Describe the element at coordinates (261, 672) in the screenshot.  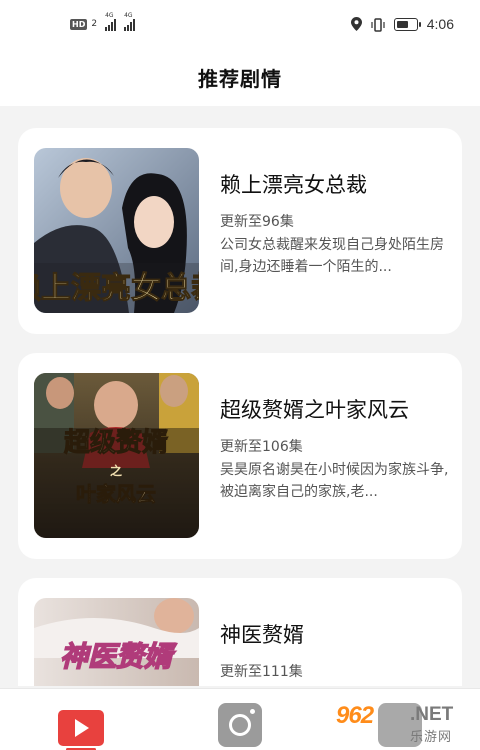
I see `drama-episodes: 更新至111集` at that location.